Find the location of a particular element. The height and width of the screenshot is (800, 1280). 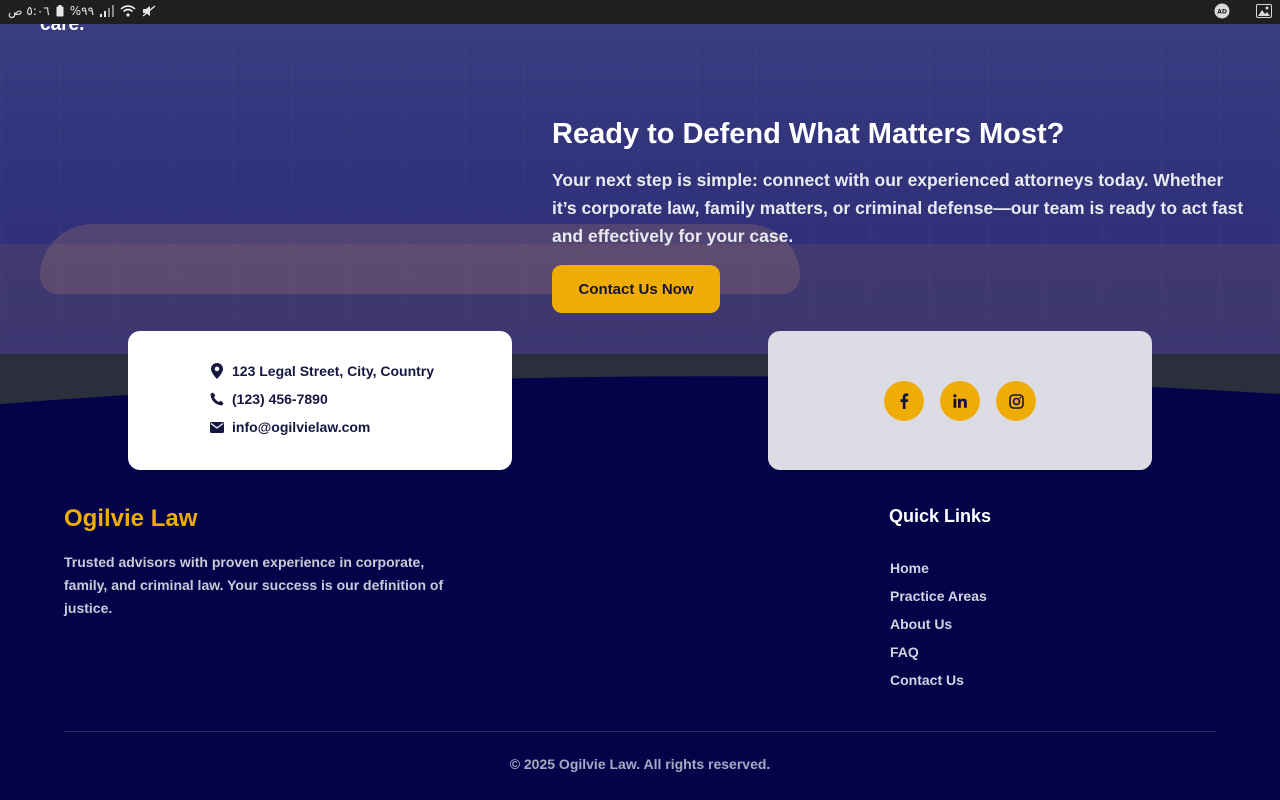

footer-brand: Ogilvie Law is located at coordinates (130, 519).